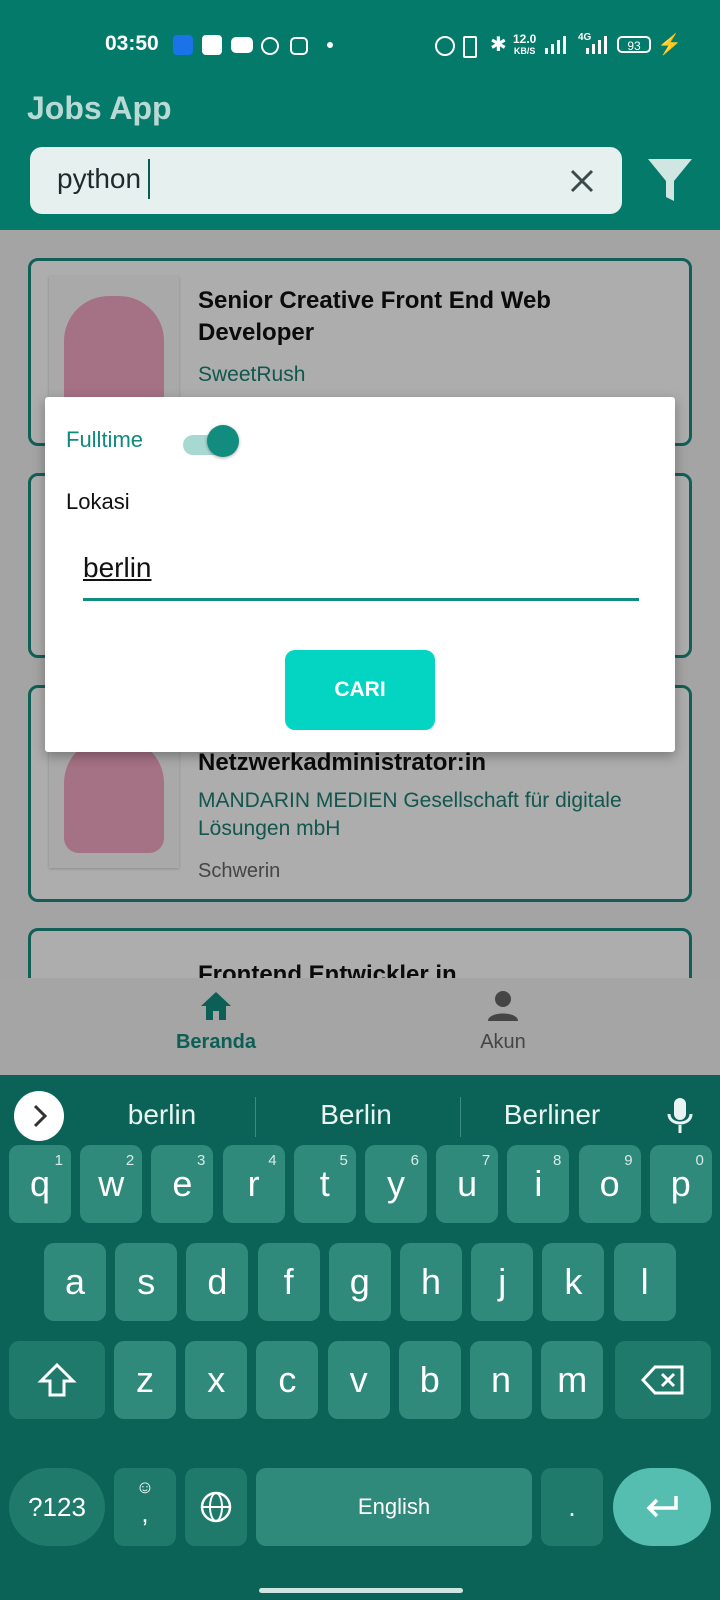 Image resolution: width=720 pixels, height=1600 pixels. Describe the element at coordinates (360, 690) in the screenshot. I see `search-submit-button: CARI` at that location.